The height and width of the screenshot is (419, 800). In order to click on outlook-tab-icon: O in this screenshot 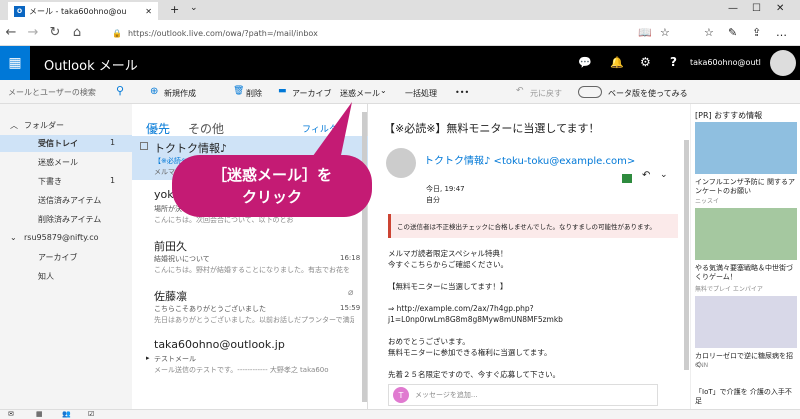, I will do `click(19, 11)`.